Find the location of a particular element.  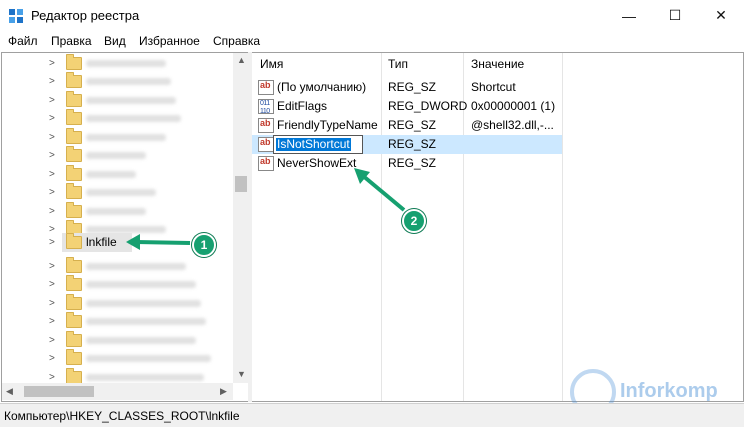

annotation-arrows is located at coordinates (266, 209).